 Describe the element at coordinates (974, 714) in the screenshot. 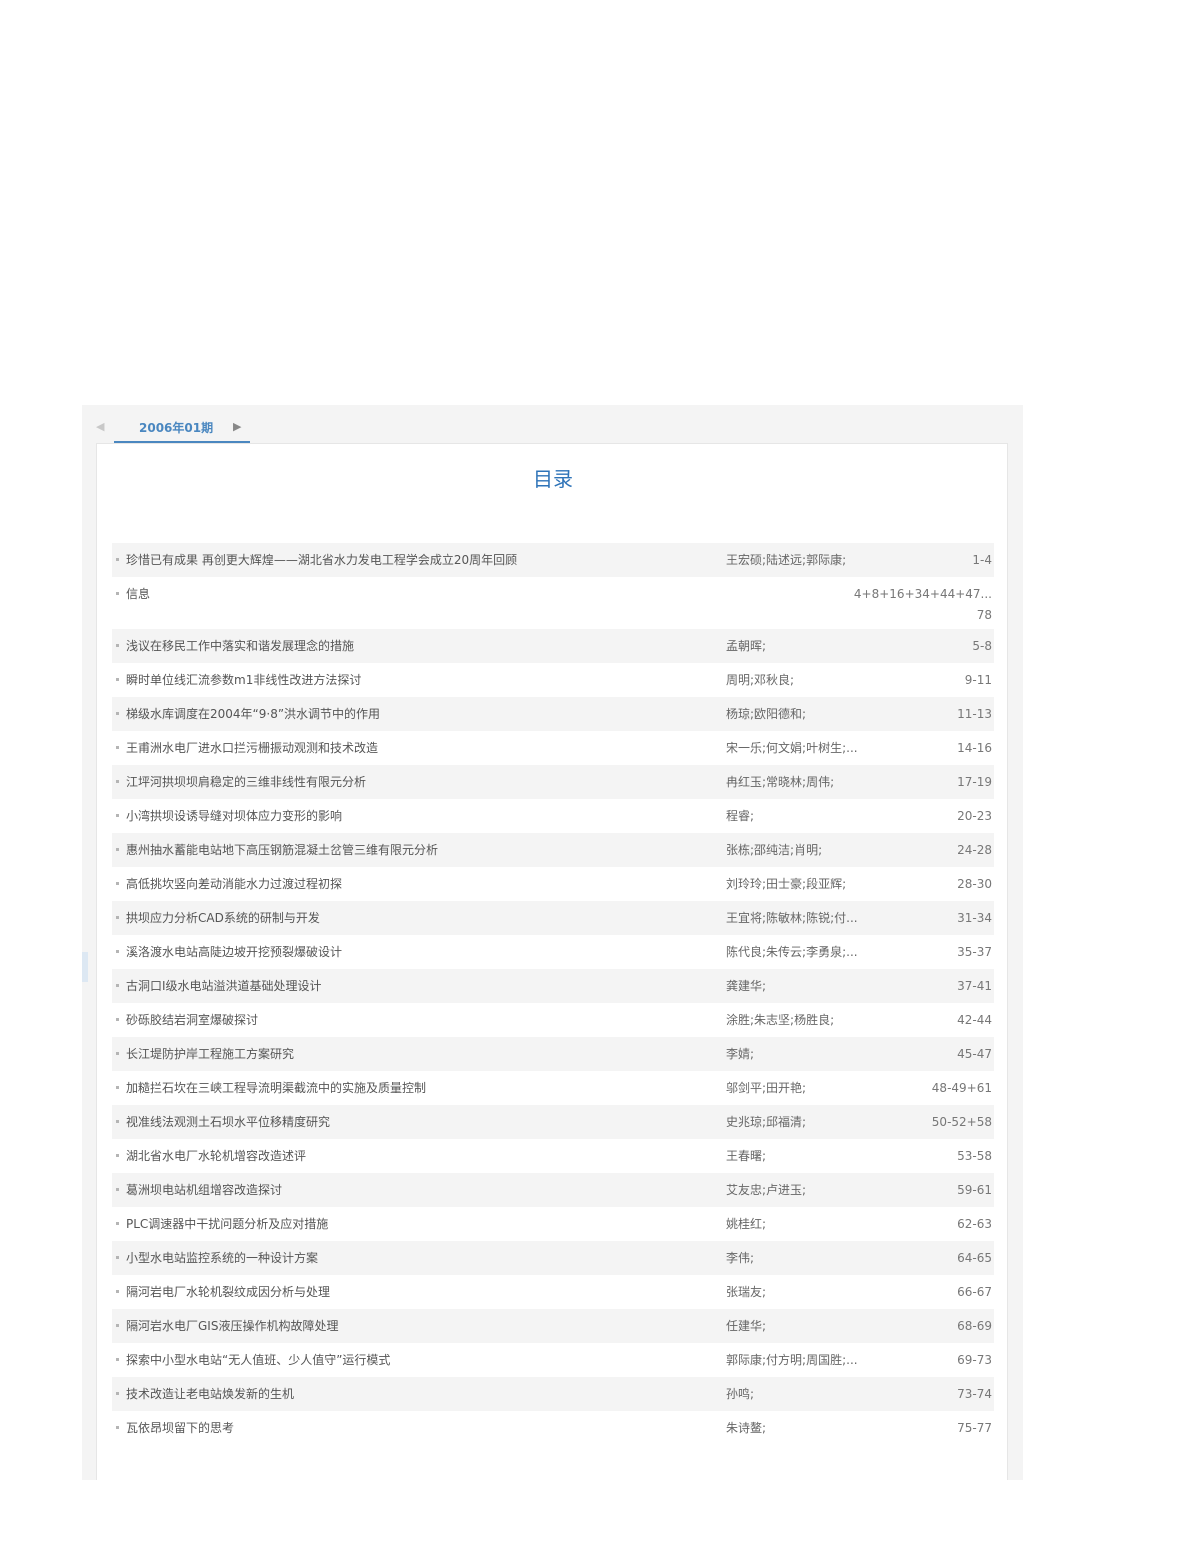

I see `article-pages: 11-13` at that location.